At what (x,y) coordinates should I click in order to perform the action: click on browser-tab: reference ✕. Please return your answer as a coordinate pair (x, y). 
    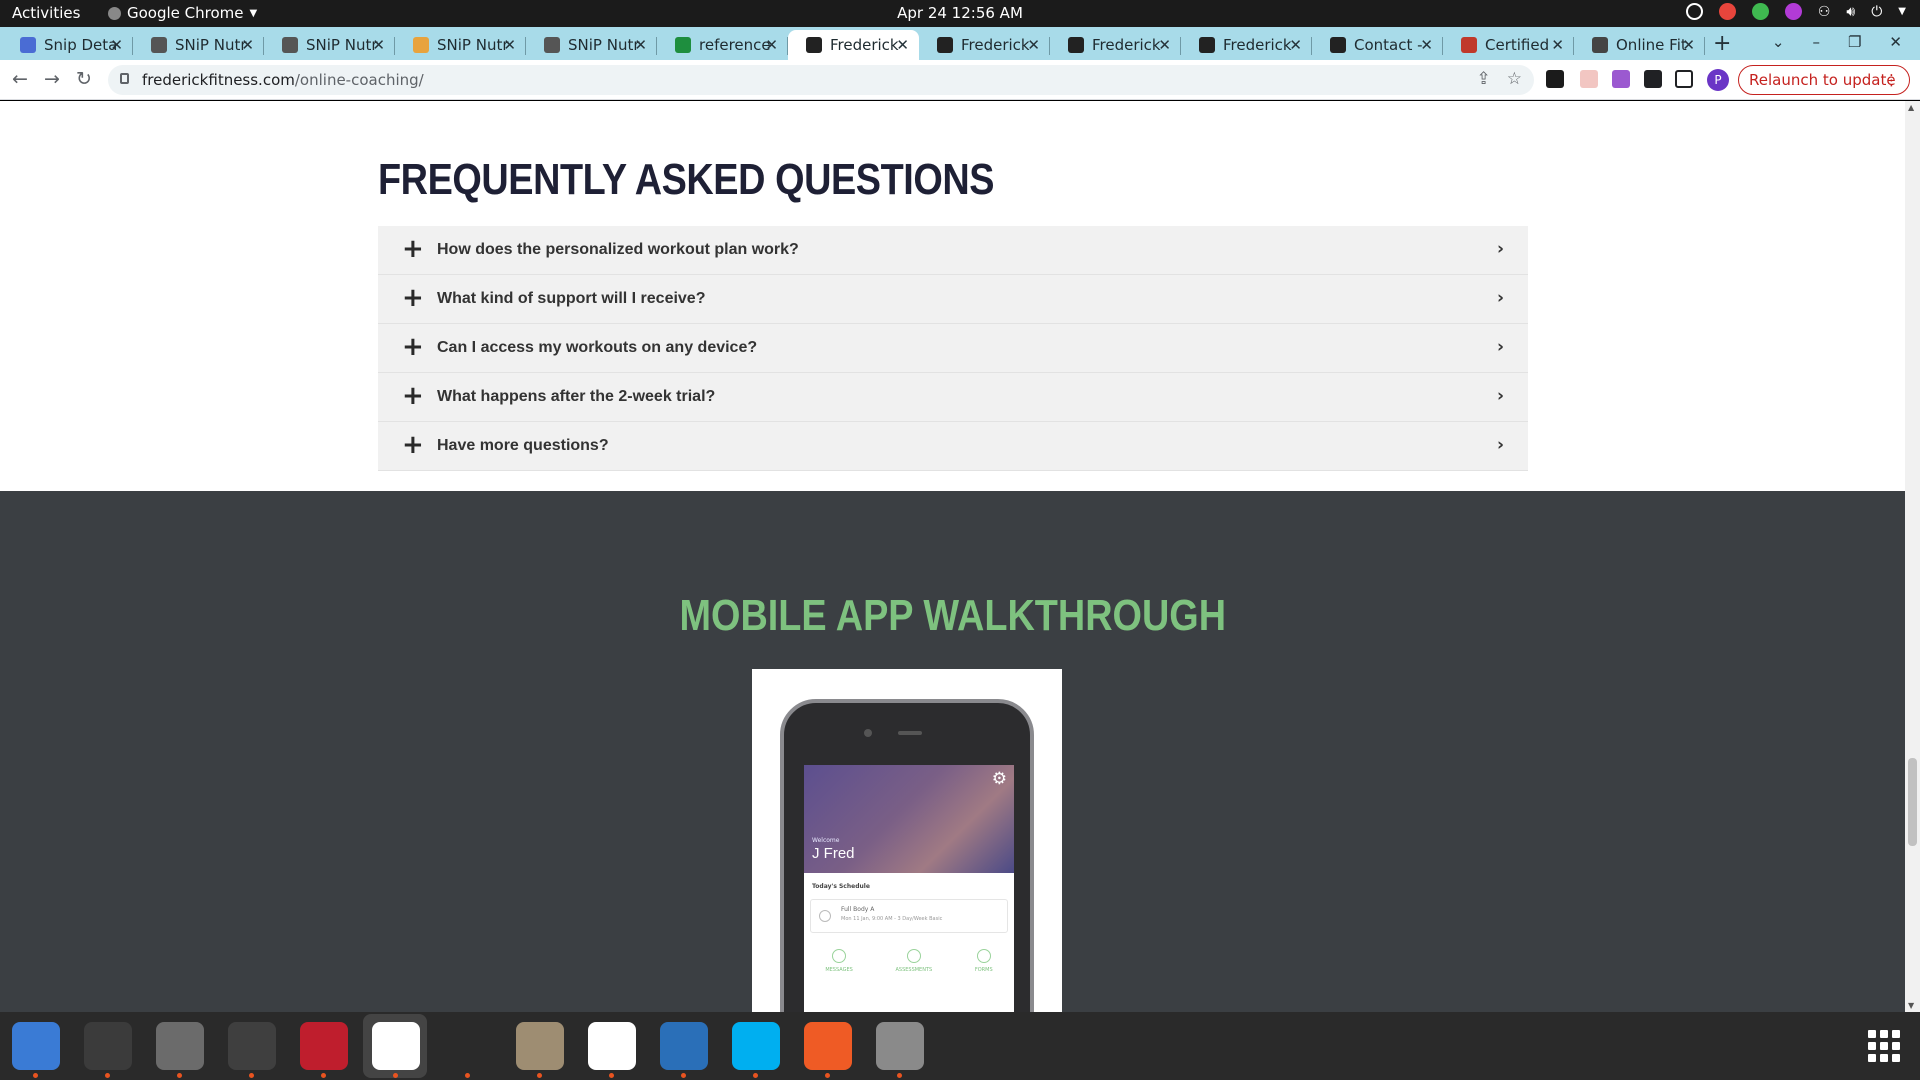
    Looking at the image, I should click on (722, 45).